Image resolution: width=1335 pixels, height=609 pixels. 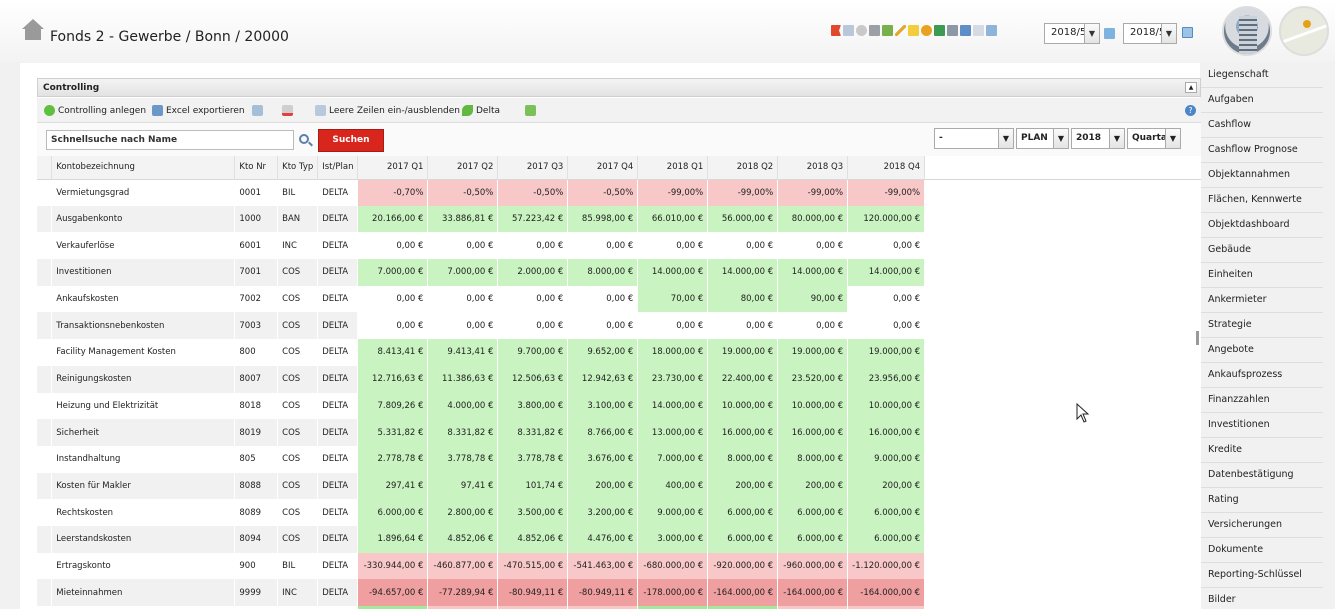 What do you see at coordinates (1262, 350) in the screenshot?
I see `sidebar-item: Angebote` at bounding box center [1262, 350].